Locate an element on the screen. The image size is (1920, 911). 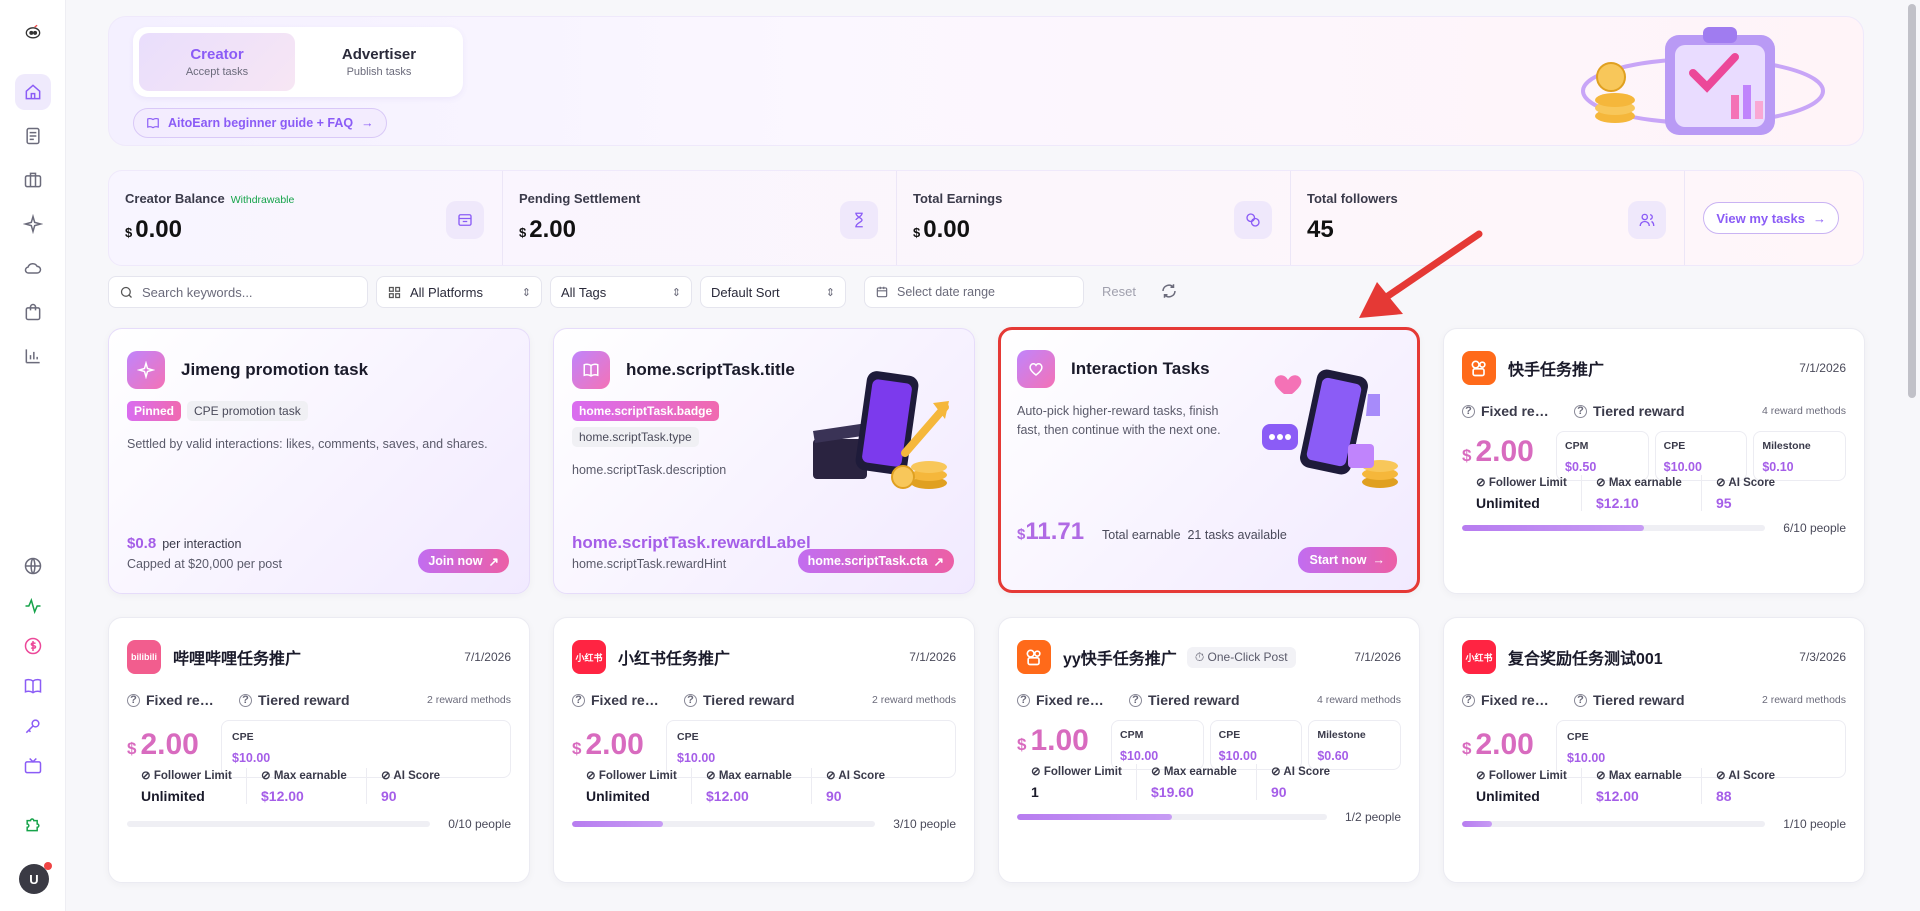
kuaishou-icon is located at coordinates (1034, 657).